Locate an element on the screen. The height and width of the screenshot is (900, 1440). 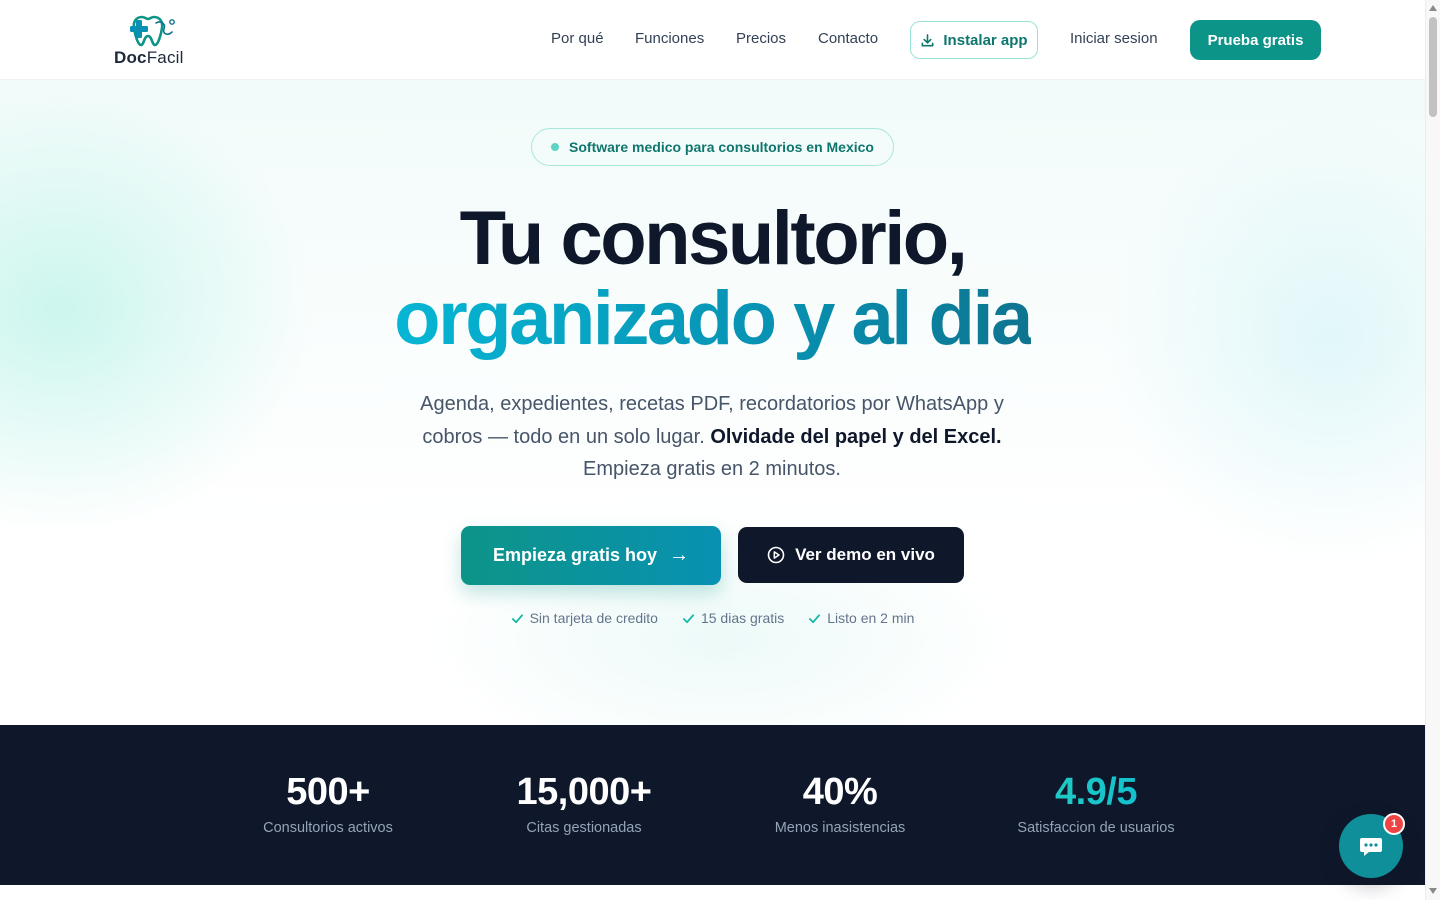
brand-name-part1: Doc is located at coordinates (130, 57).